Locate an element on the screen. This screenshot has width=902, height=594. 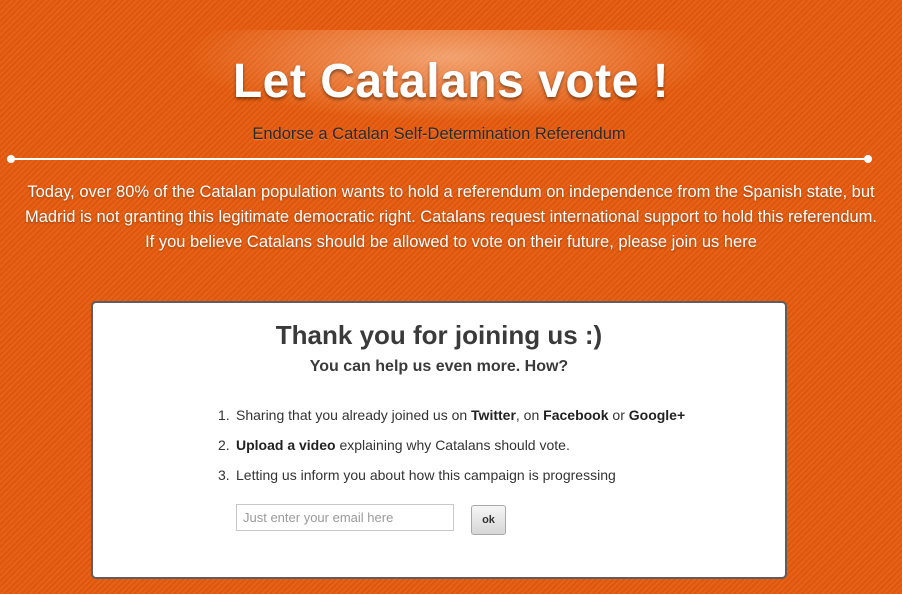
step-text: explaining why Catalans should vote. is located at coordinates (452, 445).